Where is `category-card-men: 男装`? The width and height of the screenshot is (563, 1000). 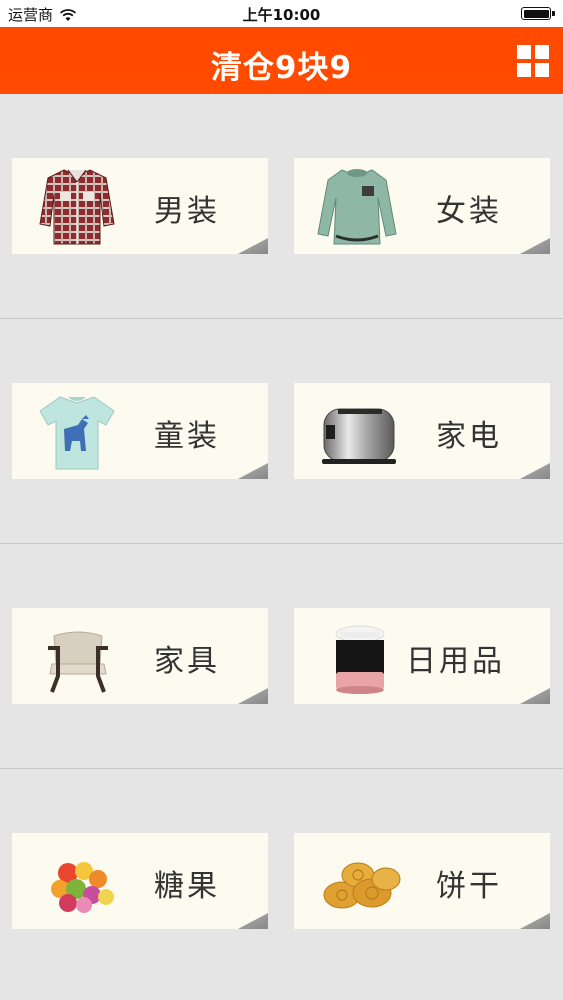 category-card-men: 男装 is located at coordinates (140, 206).